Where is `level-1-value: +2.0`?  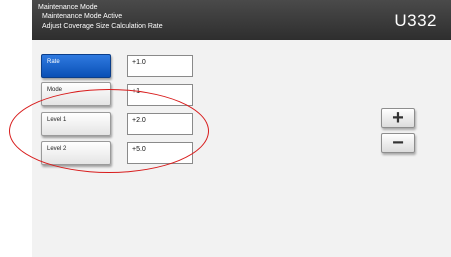
level-1-value: +2.0 is located at coordinates (139, 120).